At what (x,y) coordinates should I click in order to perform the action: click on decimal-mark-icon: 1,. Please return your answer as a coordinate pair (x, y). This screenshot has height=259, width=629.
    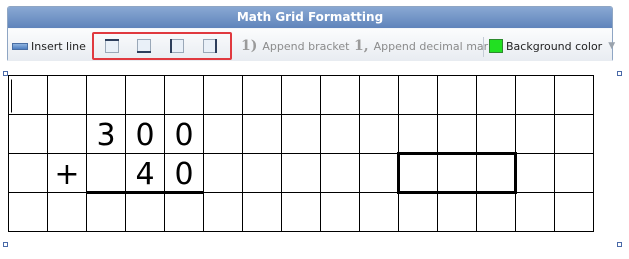
    Looking at the image, I should click on (361, 46).